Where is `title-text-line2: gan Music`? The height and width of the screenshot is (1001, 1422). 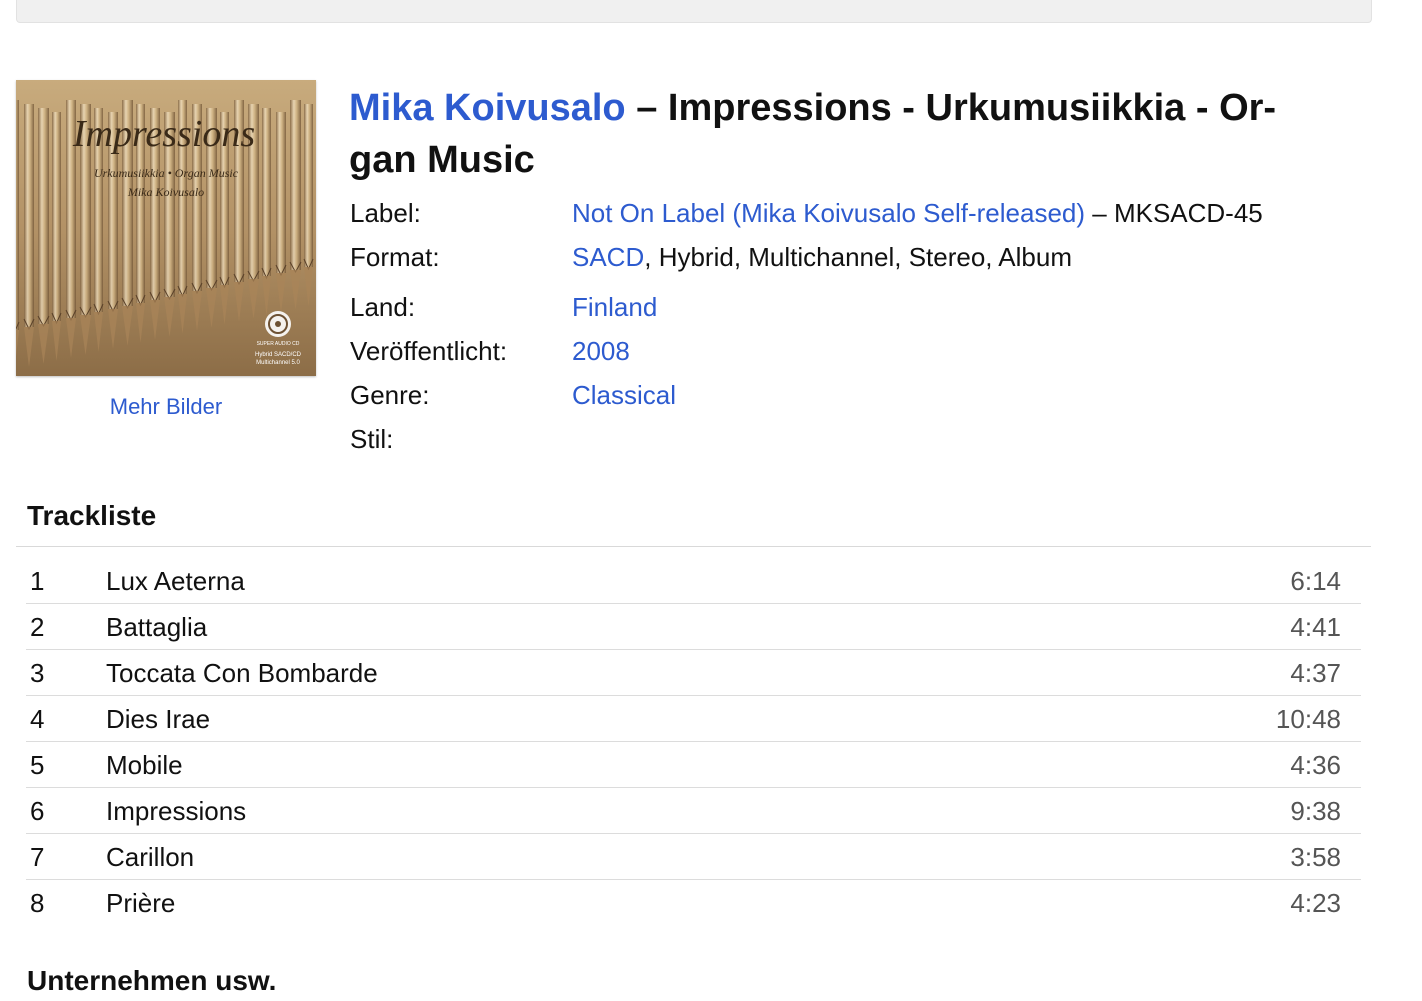
title-text-line2: gan Music is located at coordinates (442, 160).